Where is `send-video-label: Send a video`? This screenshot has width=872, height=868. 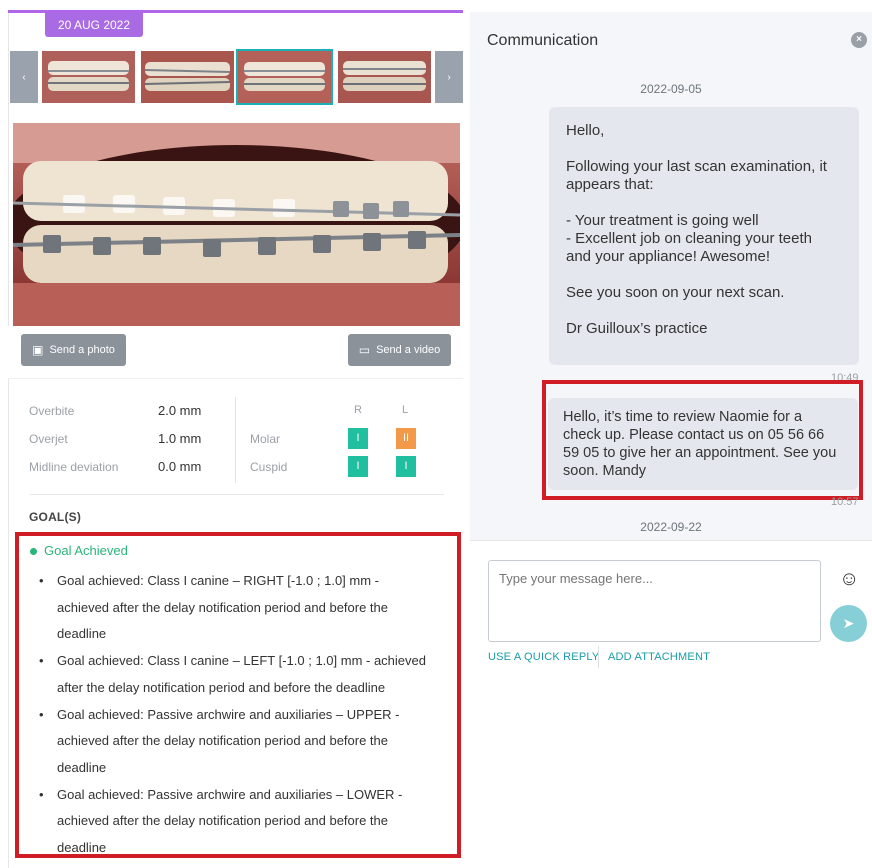
send-video-label: Send a video is located at coordinates (408, 350).